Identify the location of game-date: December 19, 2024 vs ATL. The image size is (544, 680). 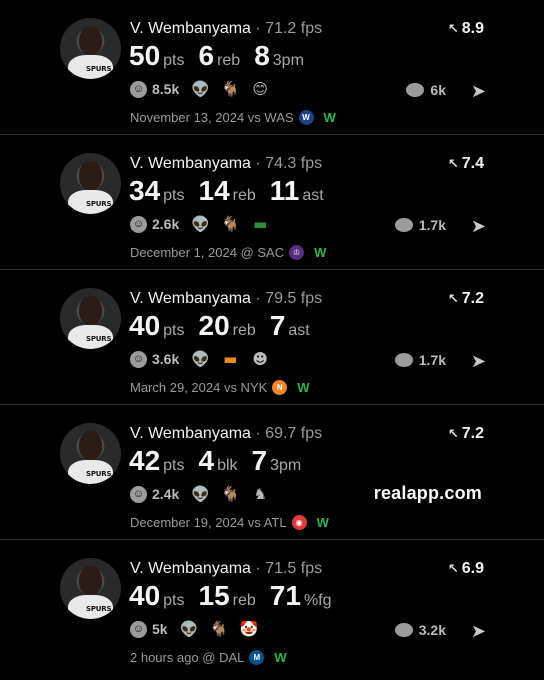
(208, 522).